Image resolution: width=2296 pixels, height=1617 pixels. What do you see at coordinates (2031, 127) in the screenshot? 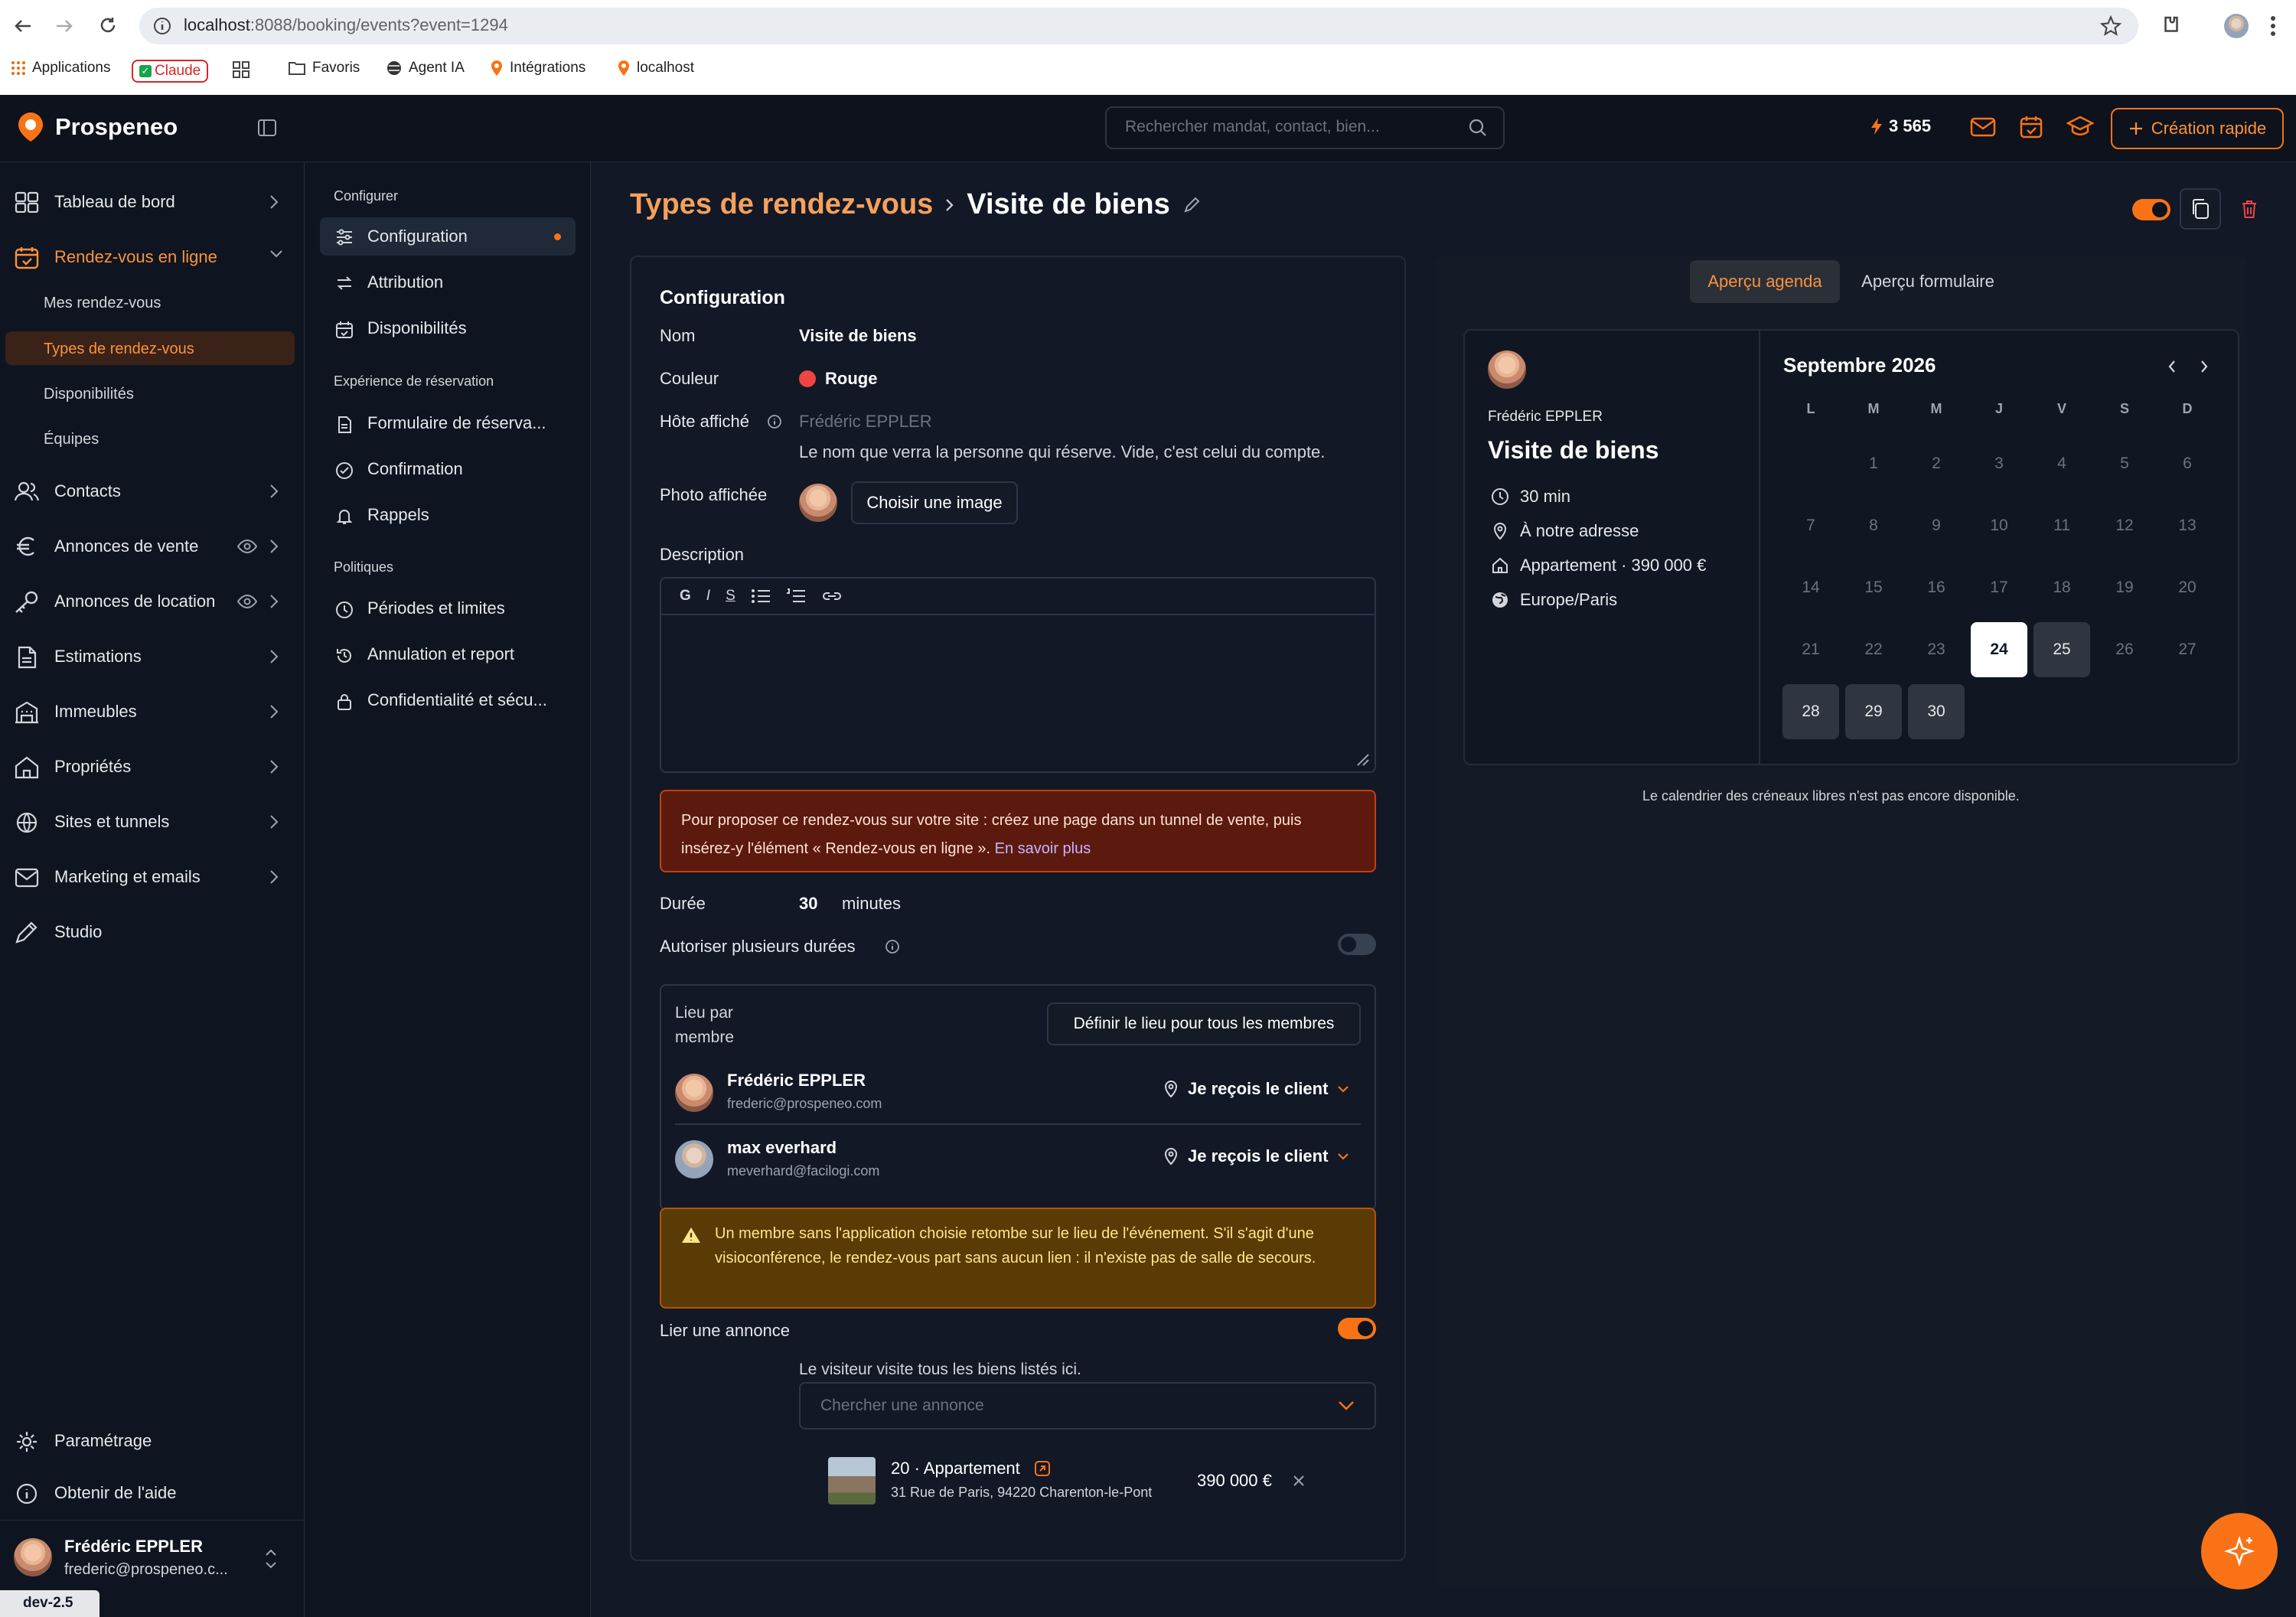
I see `calendar-check-icon` at bounding box center [2031, 127].